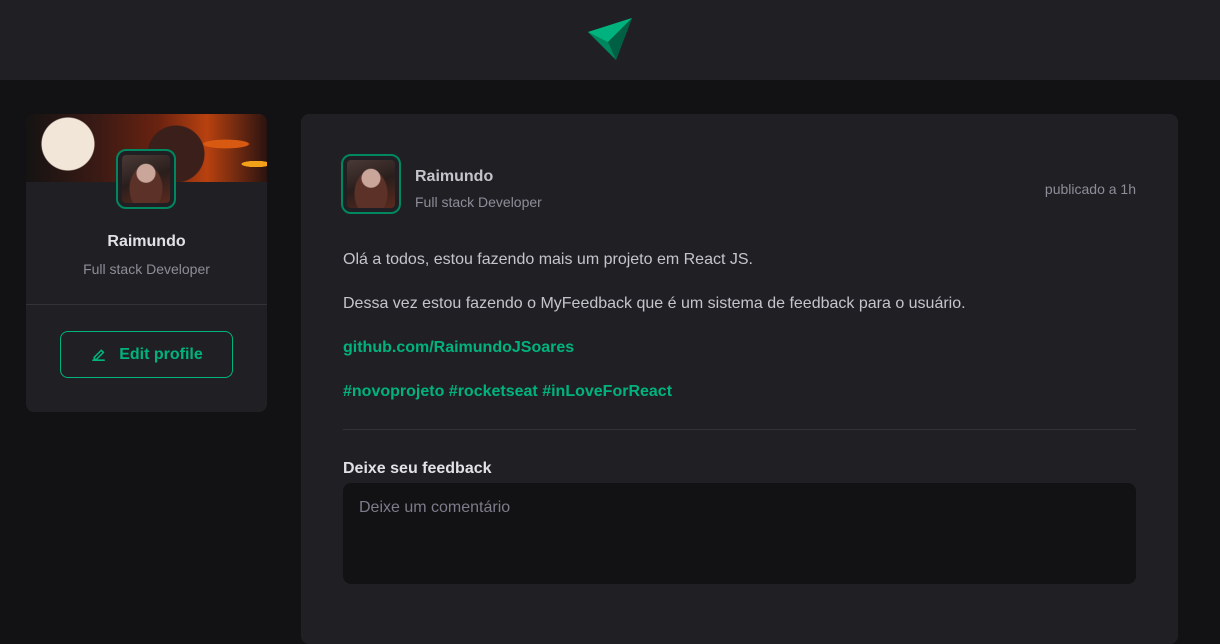  What do you see at coordinates (739, 533) in the screenshot?
I see `comment-input` at bounding box center [739, 533].